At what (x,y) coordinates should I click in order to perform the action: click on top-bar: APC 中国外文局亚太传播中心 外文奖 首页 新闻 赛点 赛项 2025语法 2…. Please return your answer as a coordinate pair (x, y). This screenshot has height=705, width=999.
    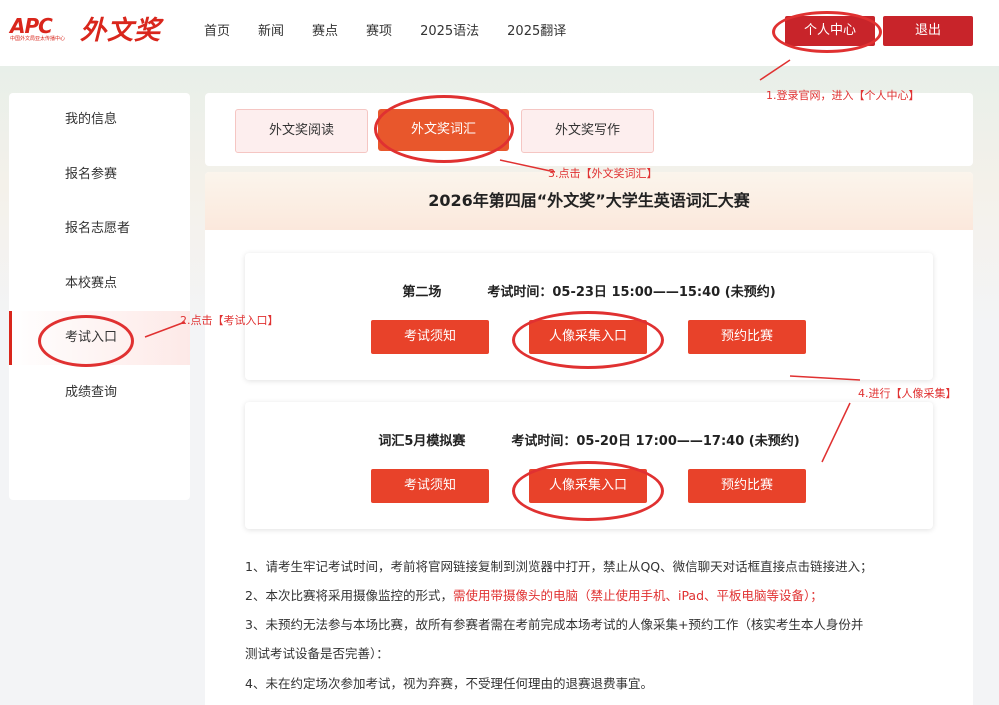
    Looking at the image, I should click on (499, 33).